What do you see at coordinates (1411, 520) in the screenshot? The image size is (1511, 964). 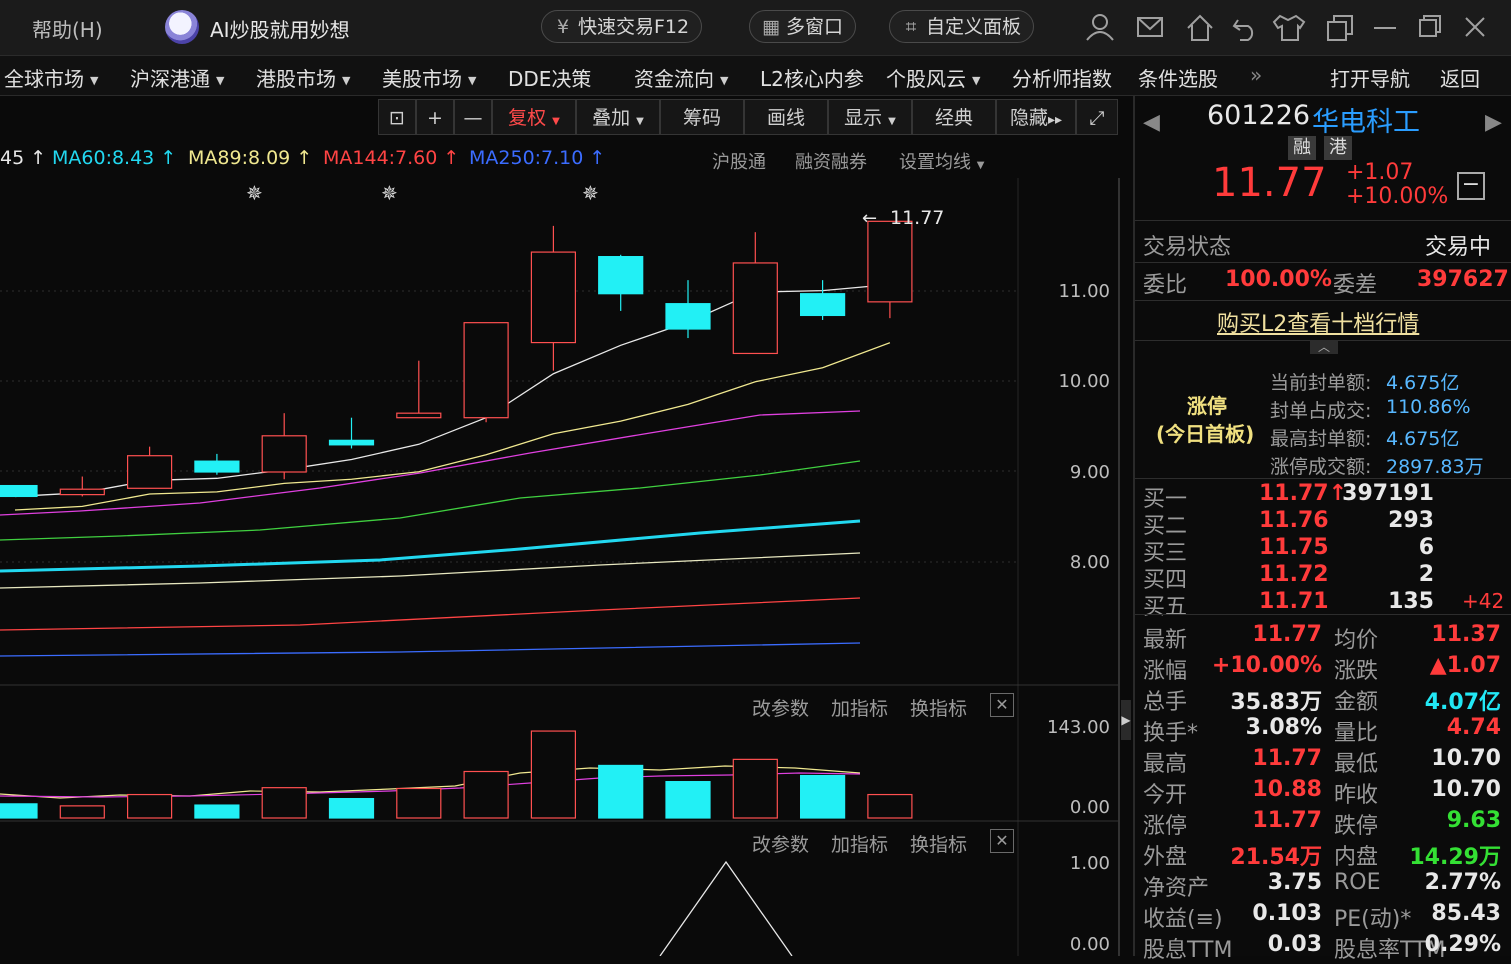 I see `bid-volume: 293` at bounding box center [1411, 520].